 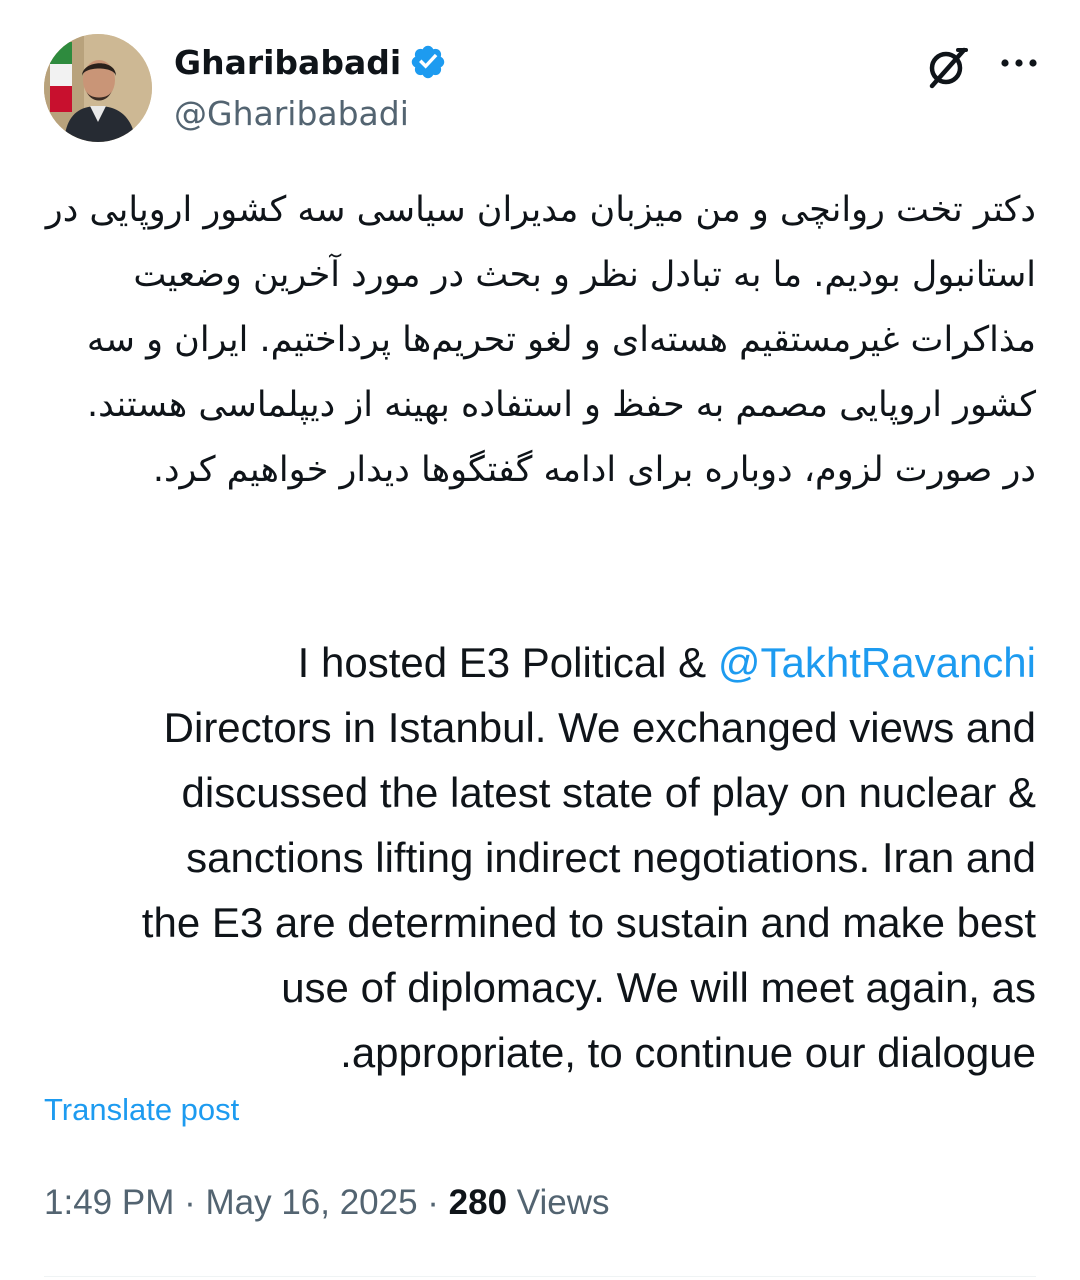 I want to click on mention-link: @TakhtRavanchi, so click(x=877, y=662).